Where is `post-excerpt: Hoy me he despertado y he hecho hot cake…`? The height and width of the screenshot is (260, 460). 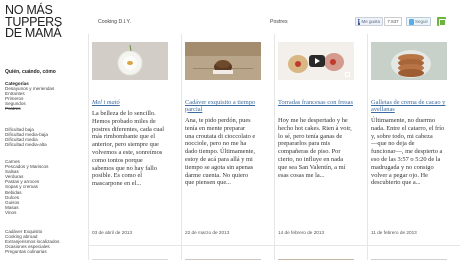 post-excerpt: Hoy me he despertado y he hecho hot cake… is located at coordinates (321, 148).